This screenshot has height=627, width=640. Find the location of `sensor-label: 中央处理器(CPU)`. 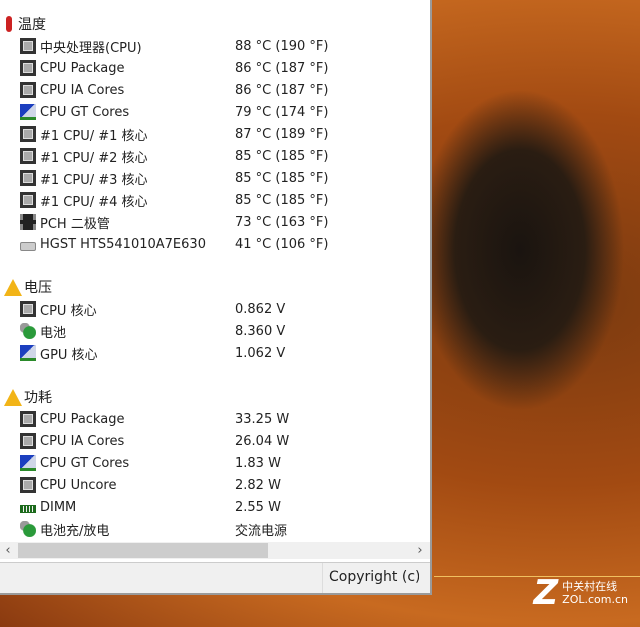

sensor-label: 中央处理器(CPU) is located at coordinates (91, 48).